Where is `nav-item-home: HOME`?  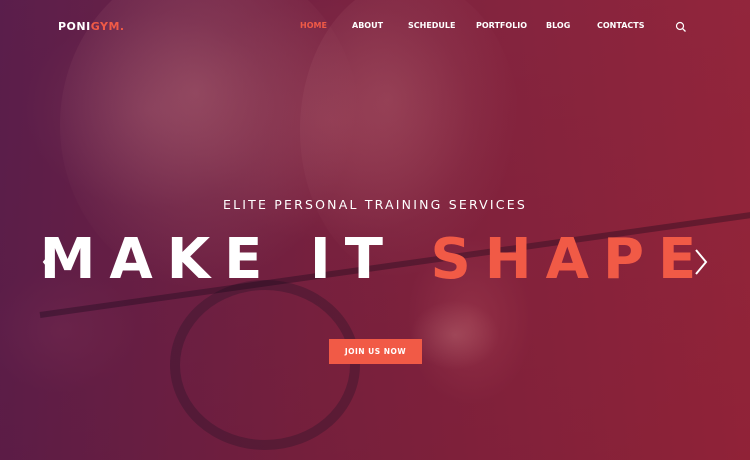
nav-item-home: HOME is located at coordinates (313, 25).